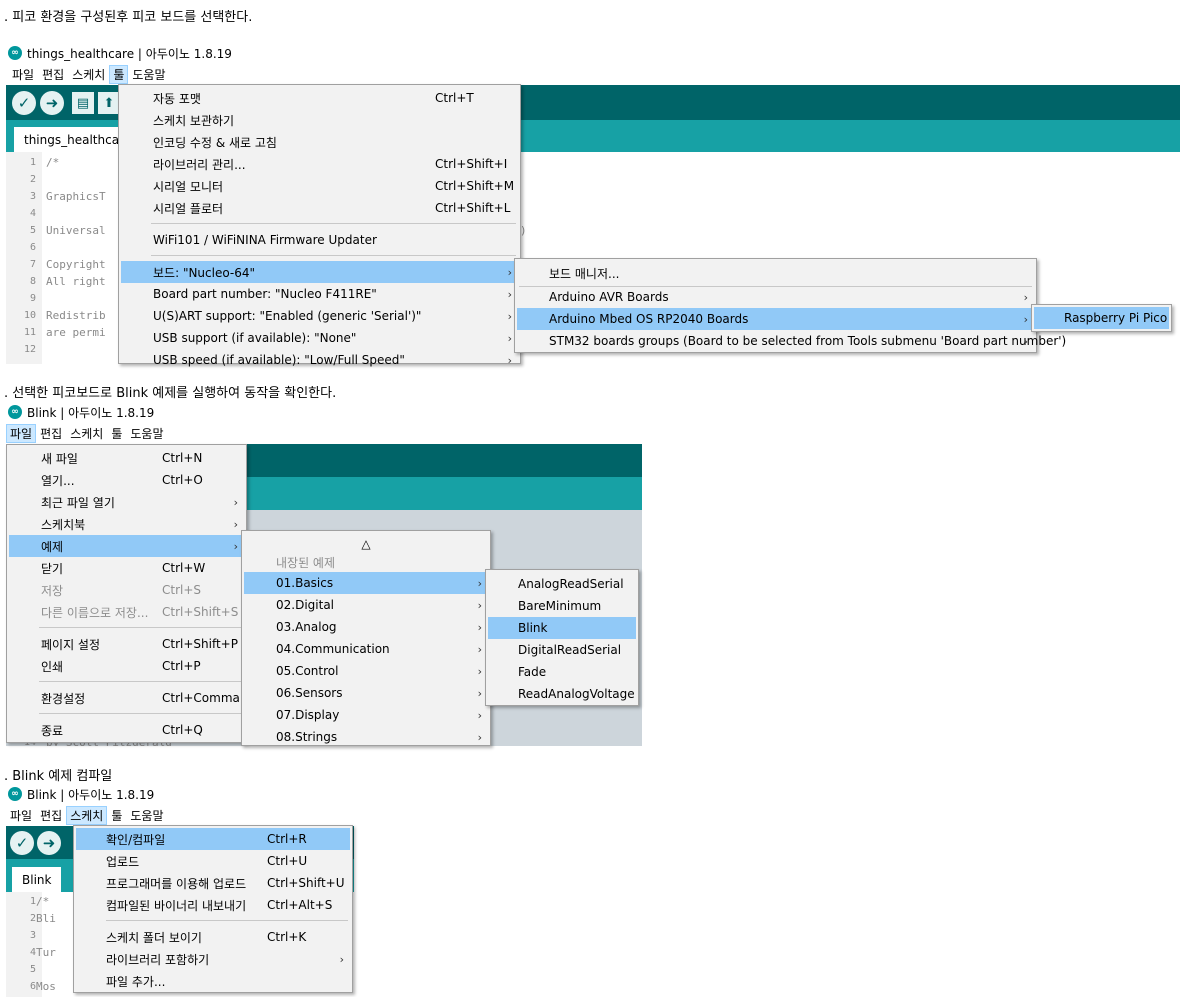 This screenshot has height=997, width=1182. Describe the element at coordinates (76, 196) in the screenshot. I see `code-line: GraphicsT` at that location.